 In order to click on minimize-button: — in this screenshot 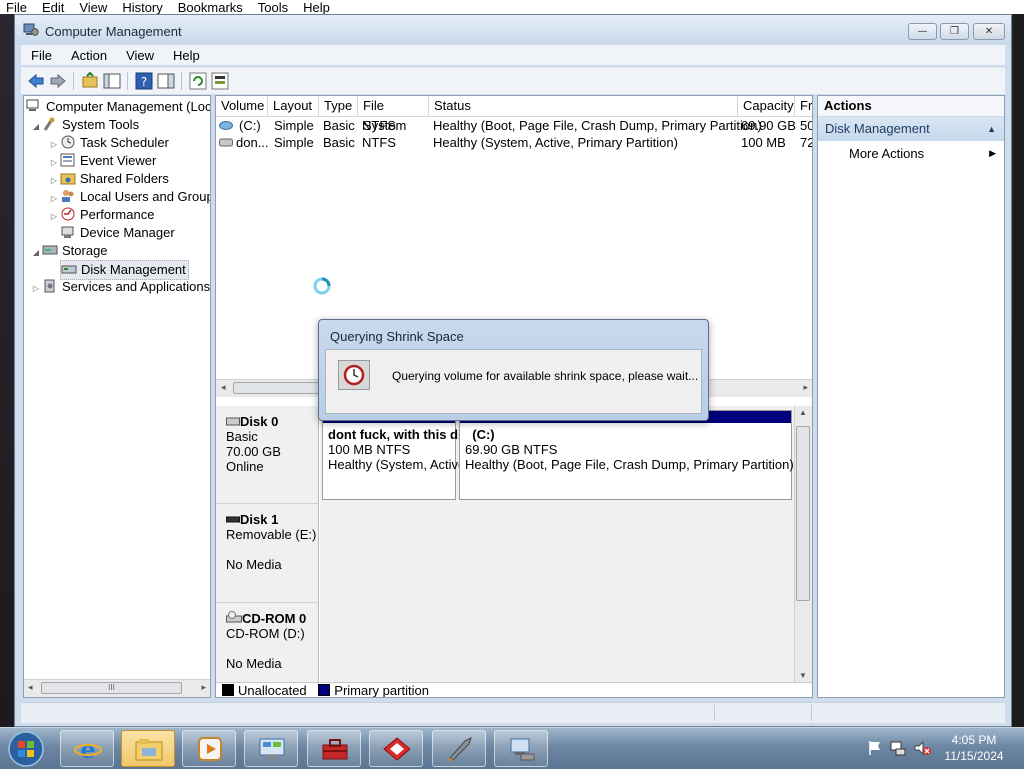, I will do `click(922, 31)`.